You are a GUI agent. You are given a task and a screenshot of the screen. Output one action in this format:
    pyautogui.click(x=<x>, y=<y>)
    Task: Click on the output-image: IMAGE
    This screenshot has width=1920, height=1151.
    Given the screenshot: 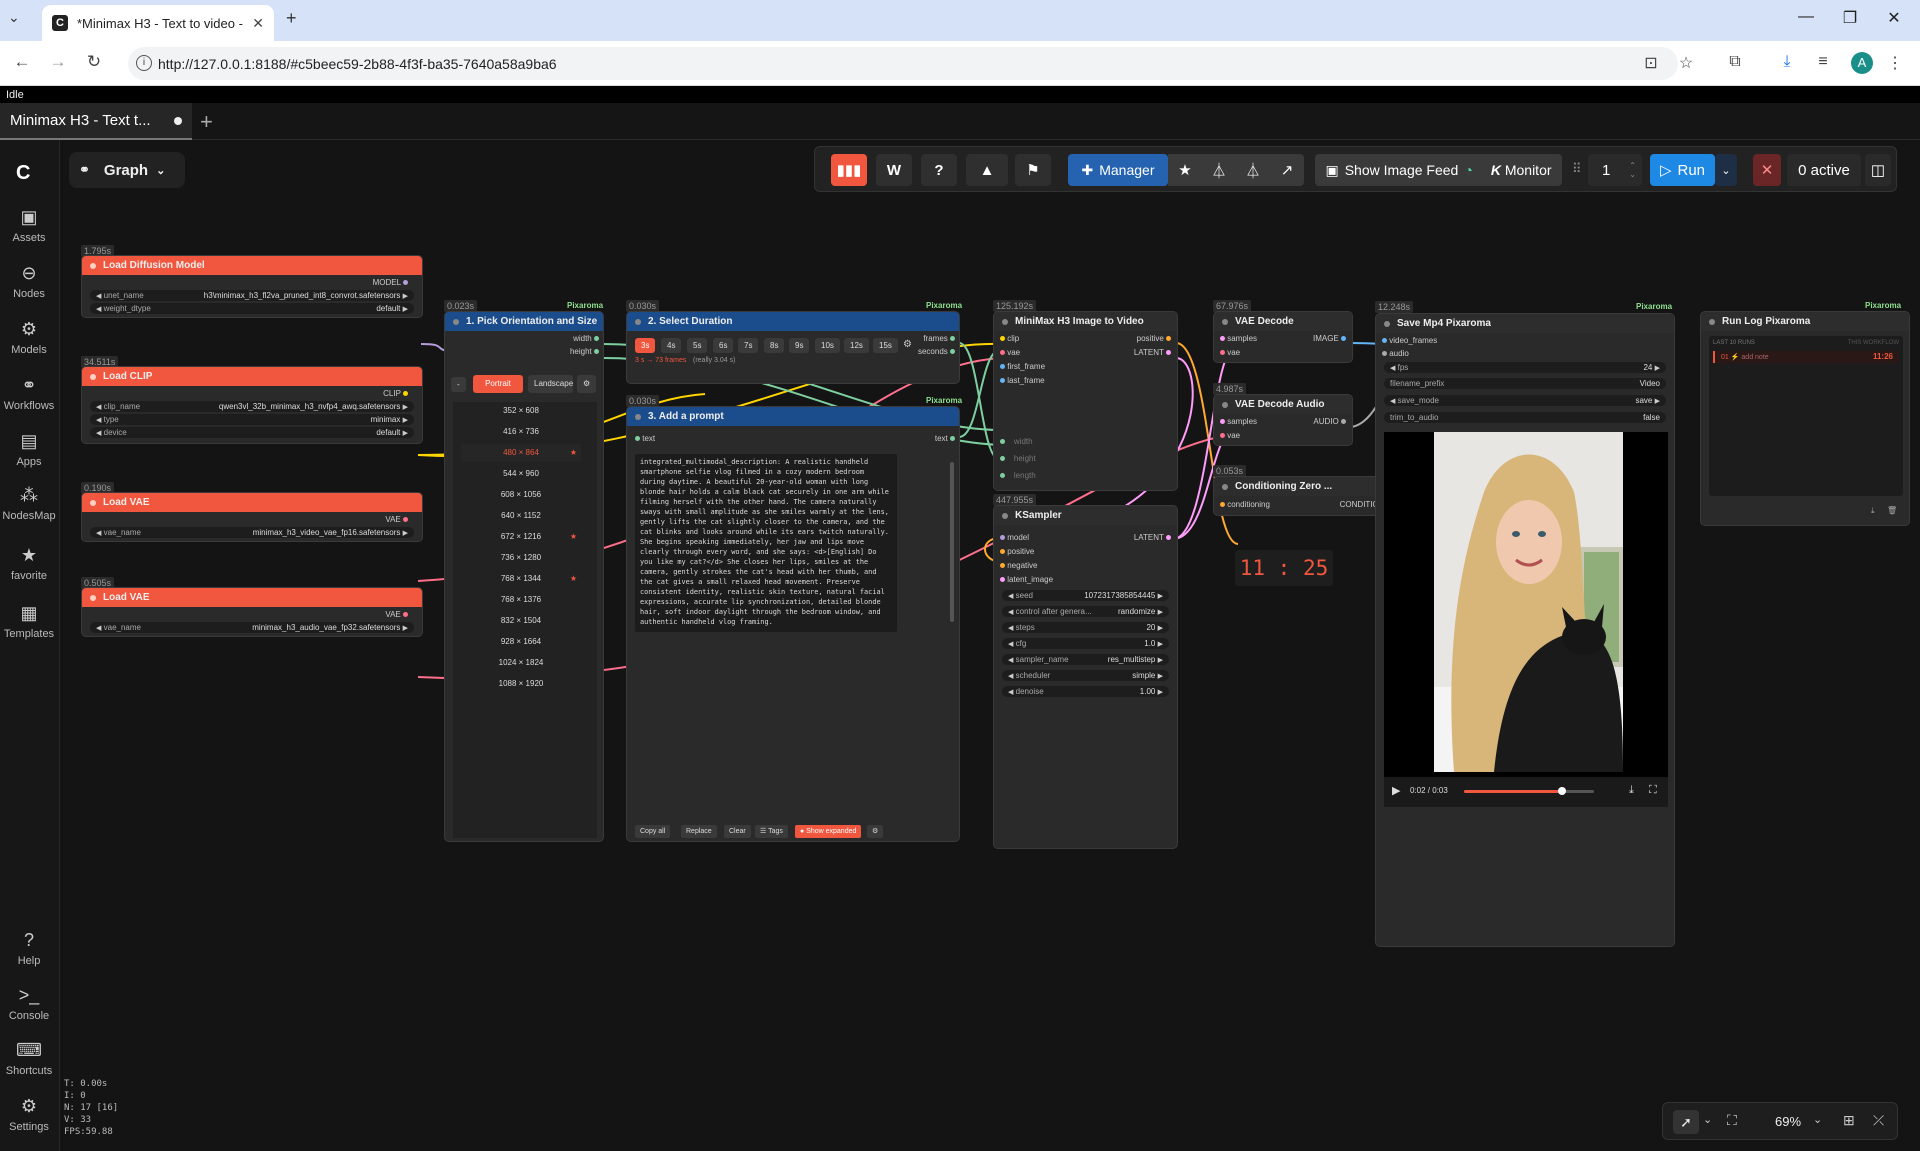 What is the action you would take?
    pyautogui.click(x=1329, y=338)
    